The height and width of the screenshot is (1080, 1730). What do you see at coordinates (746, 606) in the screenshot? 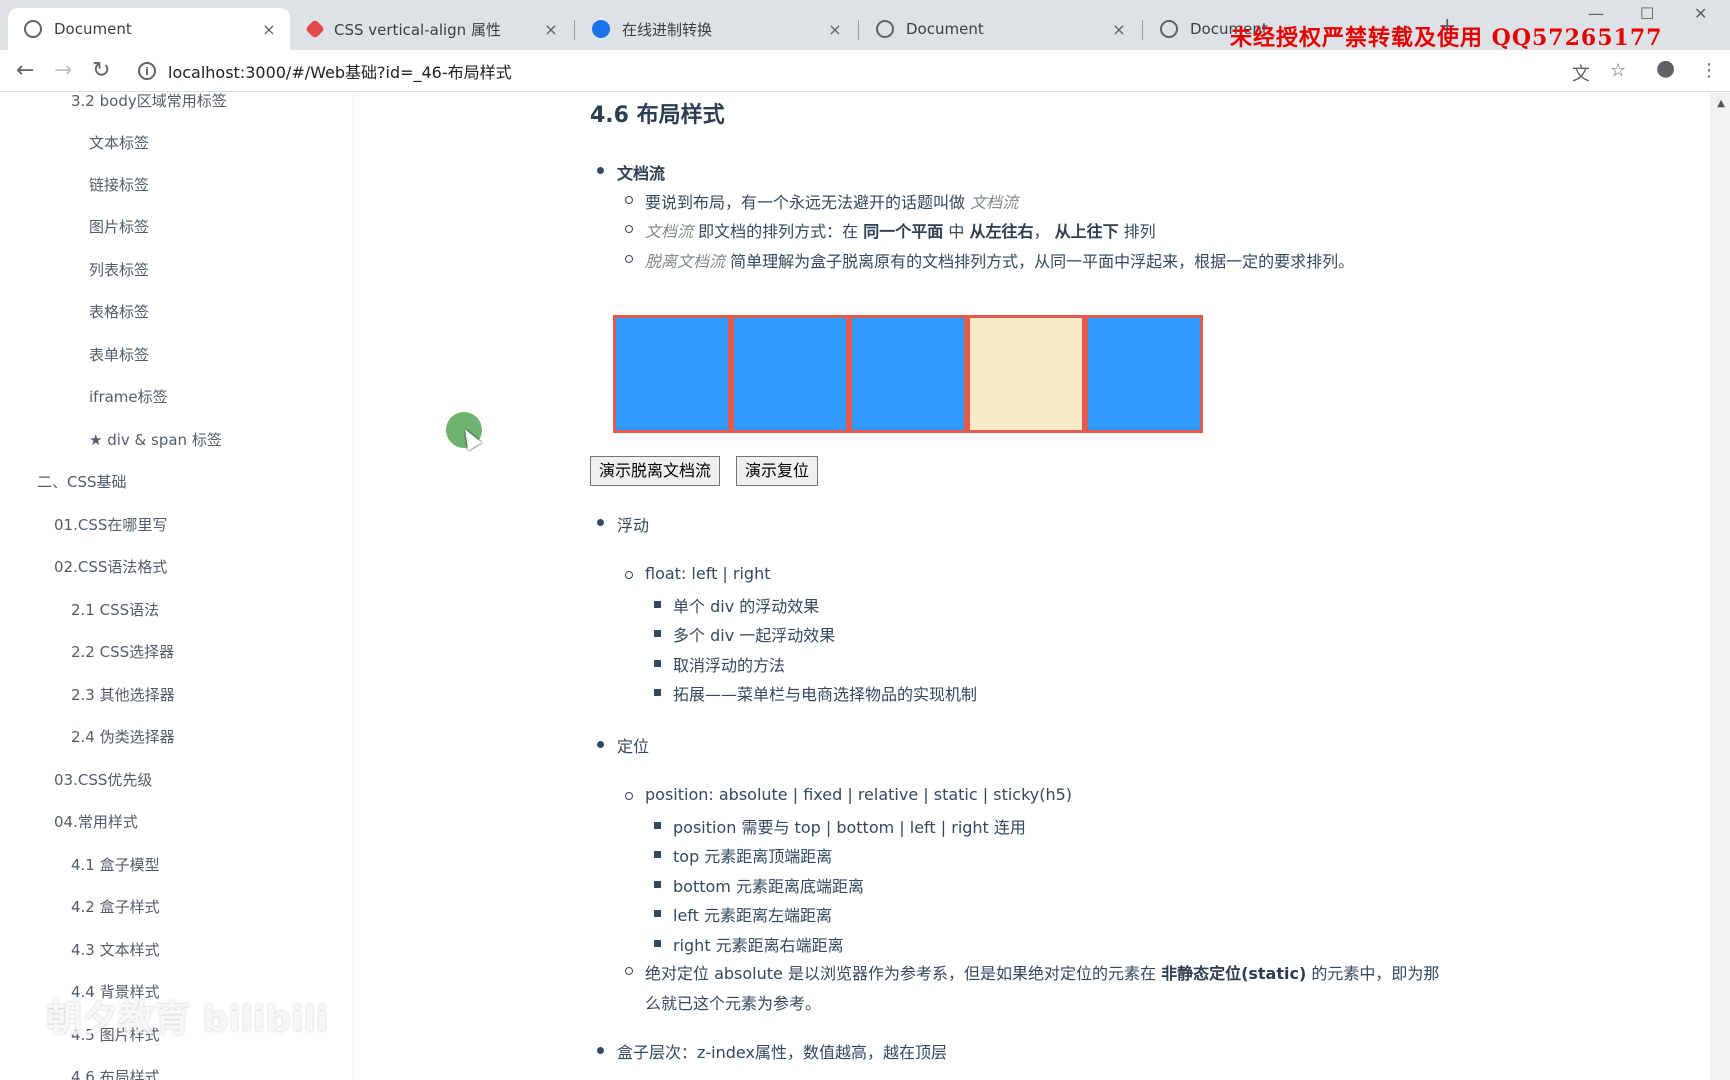
I see `float-item: 单个 div 的浮动效果` at bounding box center [746, 606].